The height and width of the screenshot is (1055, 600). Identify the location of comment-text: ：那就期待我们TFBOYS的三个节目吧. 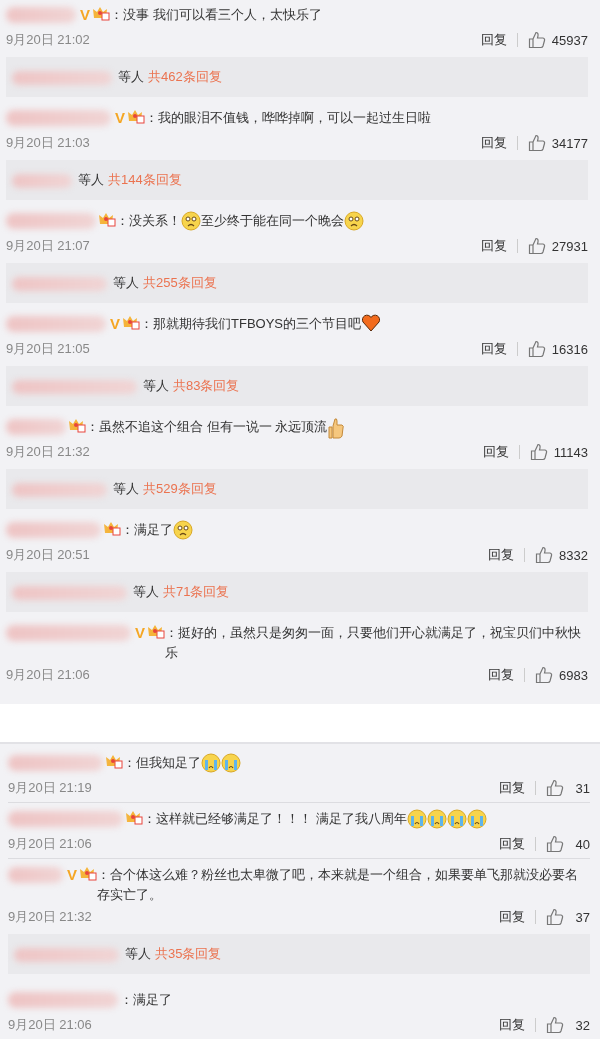
(251, 324).